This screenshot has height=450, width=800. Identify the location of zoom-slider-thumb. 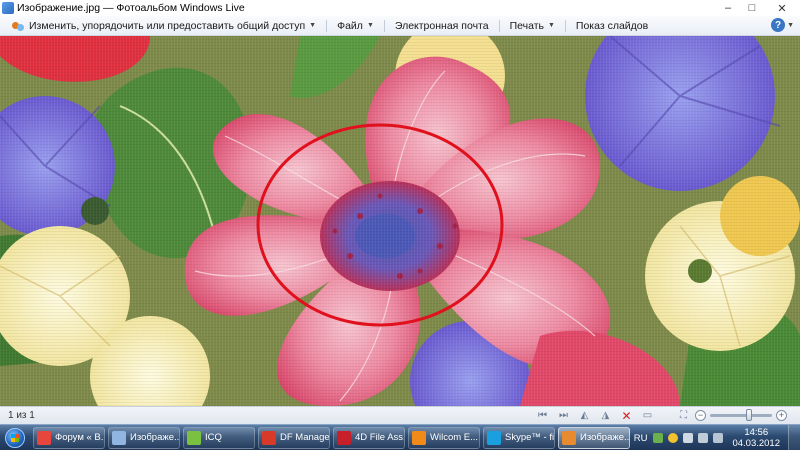
(749, 415).